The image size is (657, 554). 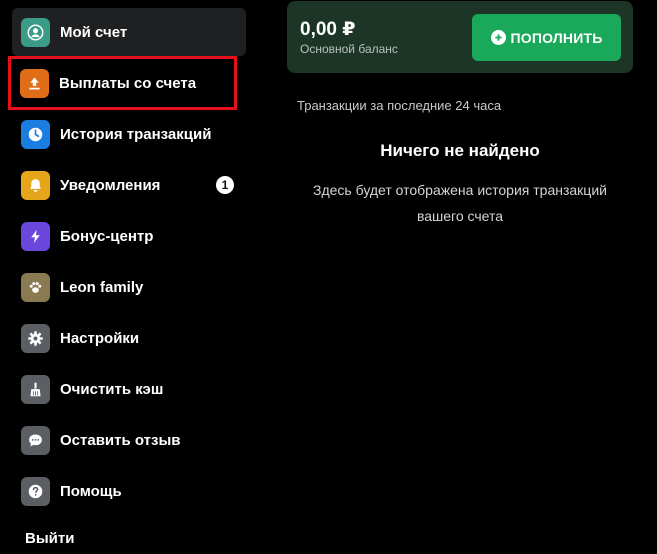 I want to click on sidebar-item-leon-family: Leon family, so click(x=129, y=287).